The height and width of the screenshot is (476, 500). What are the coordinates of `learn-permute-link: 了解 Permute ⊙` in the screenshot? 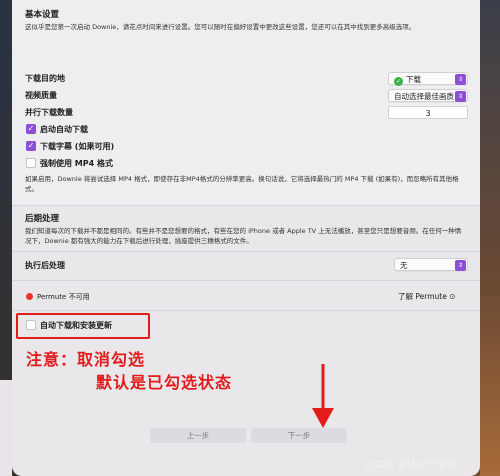 It's located at (427, 297).